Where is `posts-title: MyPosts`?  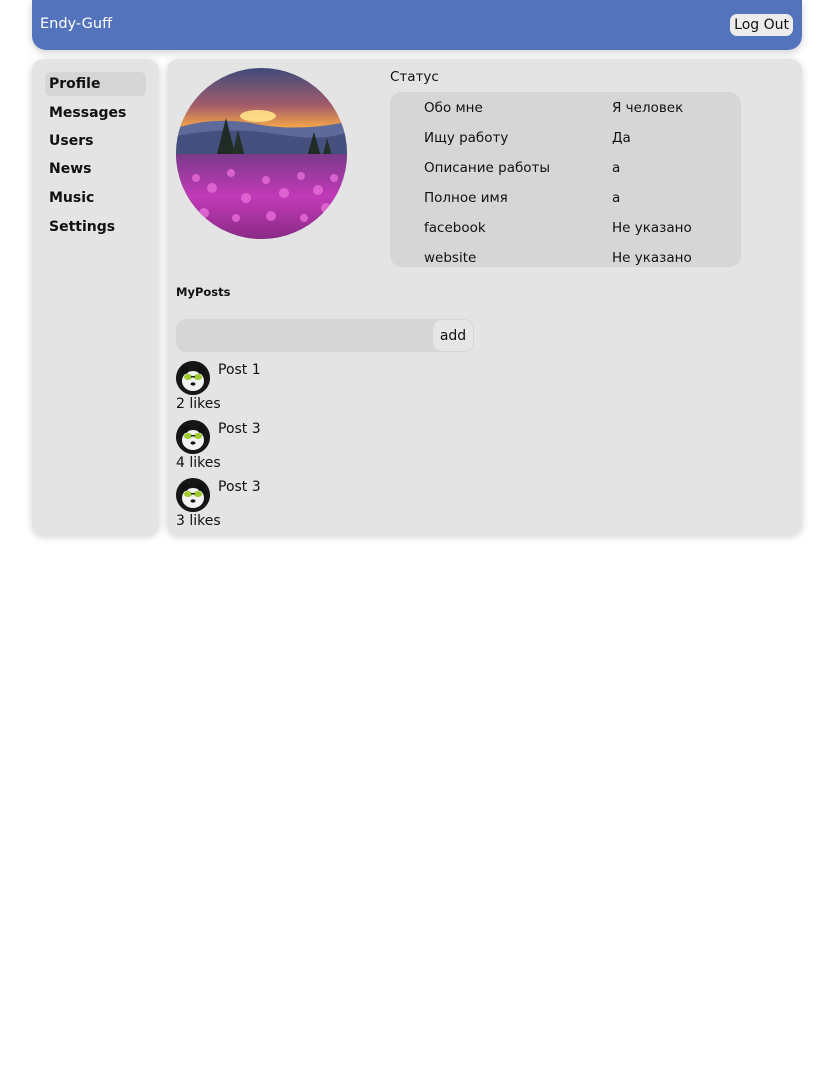 posts-title: MyPosts is located at coordinates (203, 292).